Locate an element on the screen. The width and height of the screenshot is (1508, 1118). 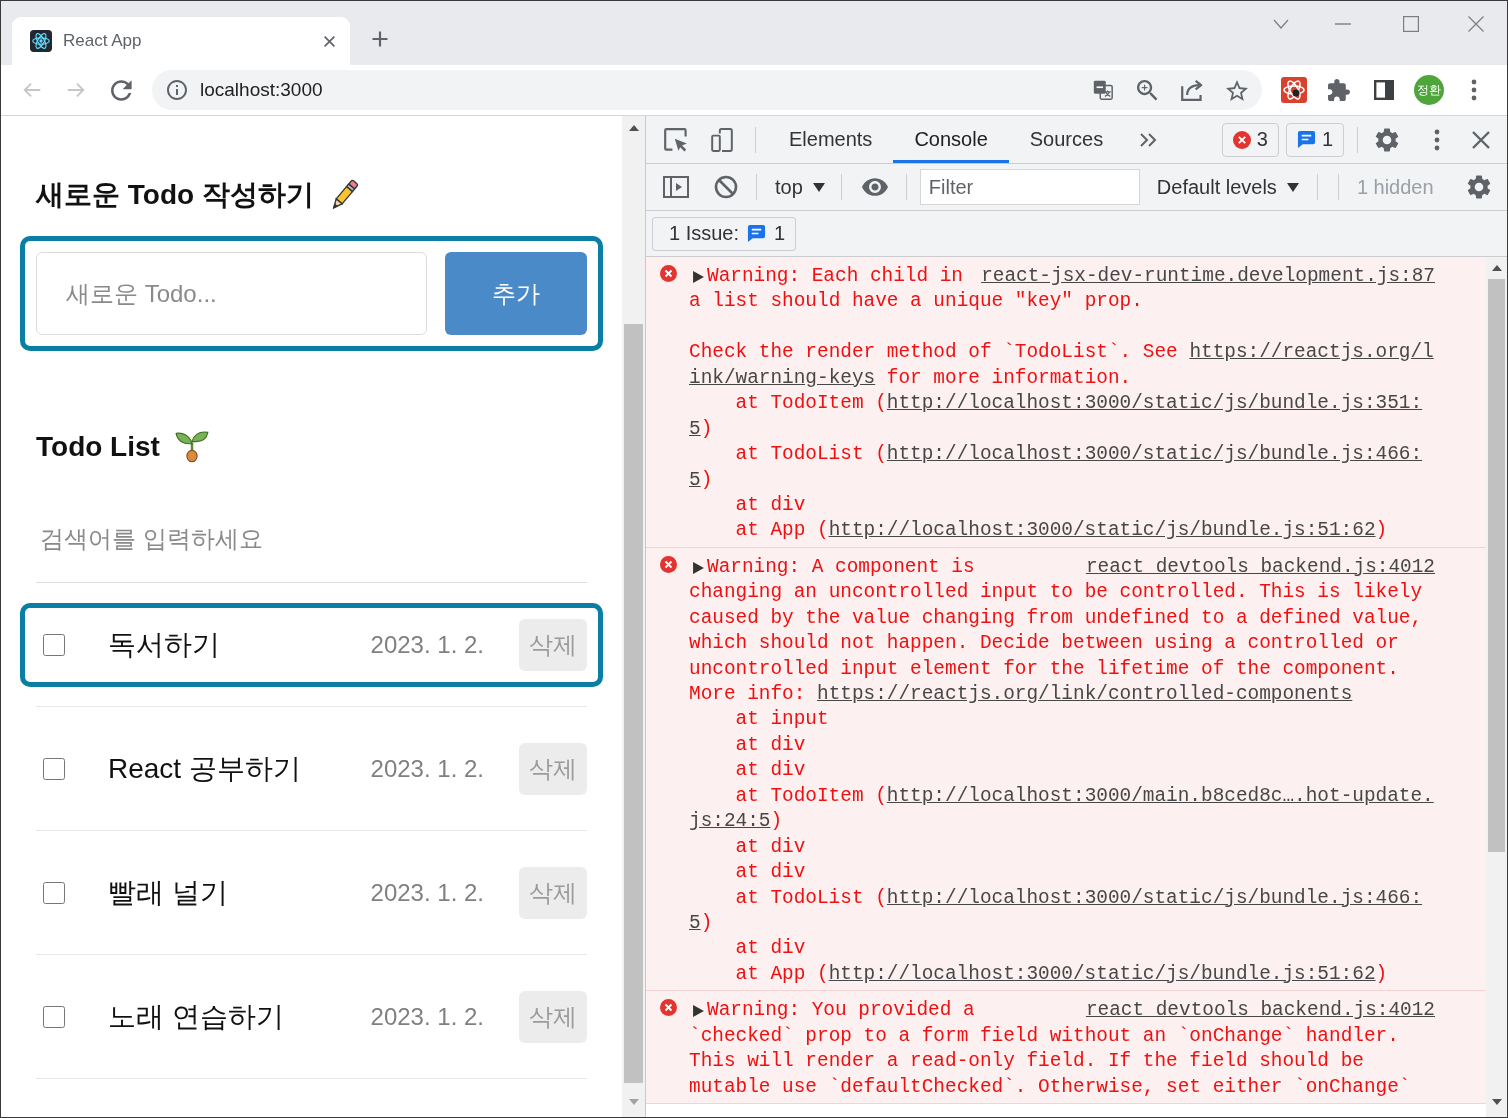
stack-frame: at input is located at coordinates (1062, 720).